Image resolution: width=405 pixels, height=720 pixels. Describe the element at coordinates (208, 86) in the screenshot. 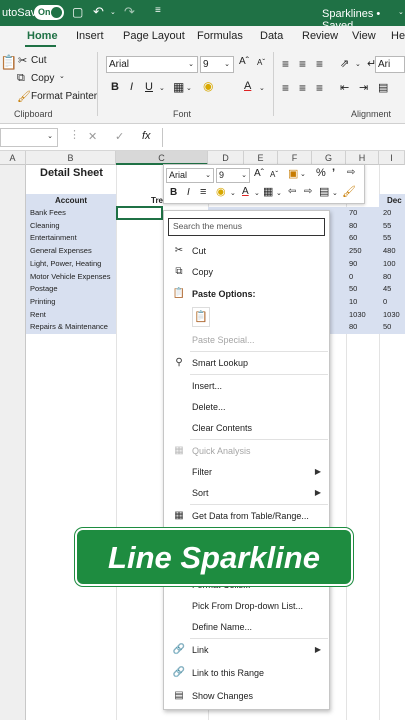

I see `fill-color-icon: ◉` at that location.